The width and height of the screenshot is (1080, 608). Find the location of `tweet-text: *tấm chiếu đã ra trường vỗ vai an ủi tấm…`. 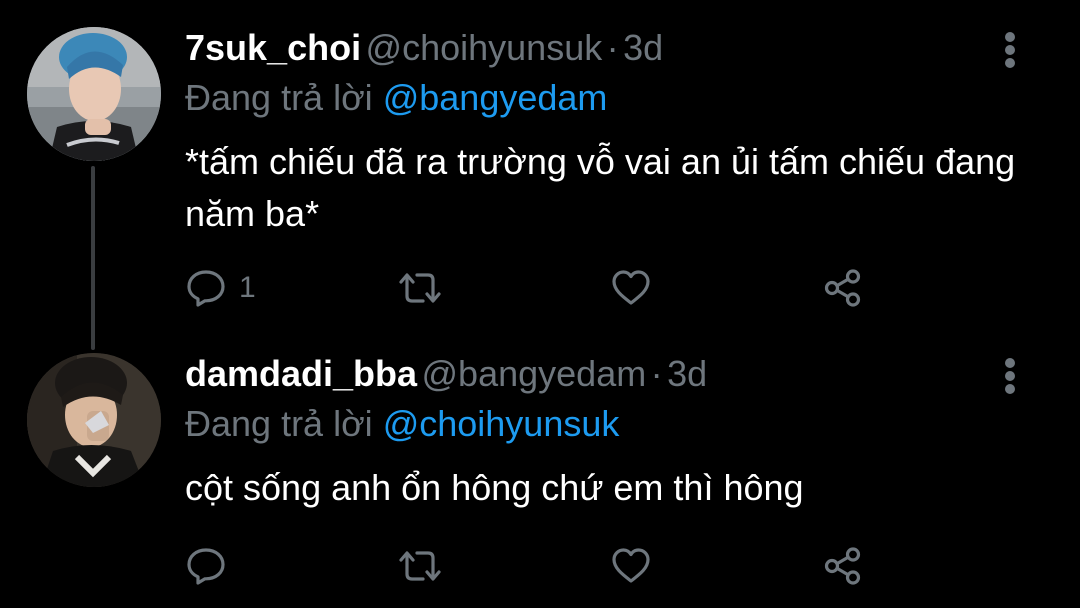

tweet-text: *tấm chiếu đã ra trường vỗ vai an ủi tấm… is located at coordinates (600, 187).